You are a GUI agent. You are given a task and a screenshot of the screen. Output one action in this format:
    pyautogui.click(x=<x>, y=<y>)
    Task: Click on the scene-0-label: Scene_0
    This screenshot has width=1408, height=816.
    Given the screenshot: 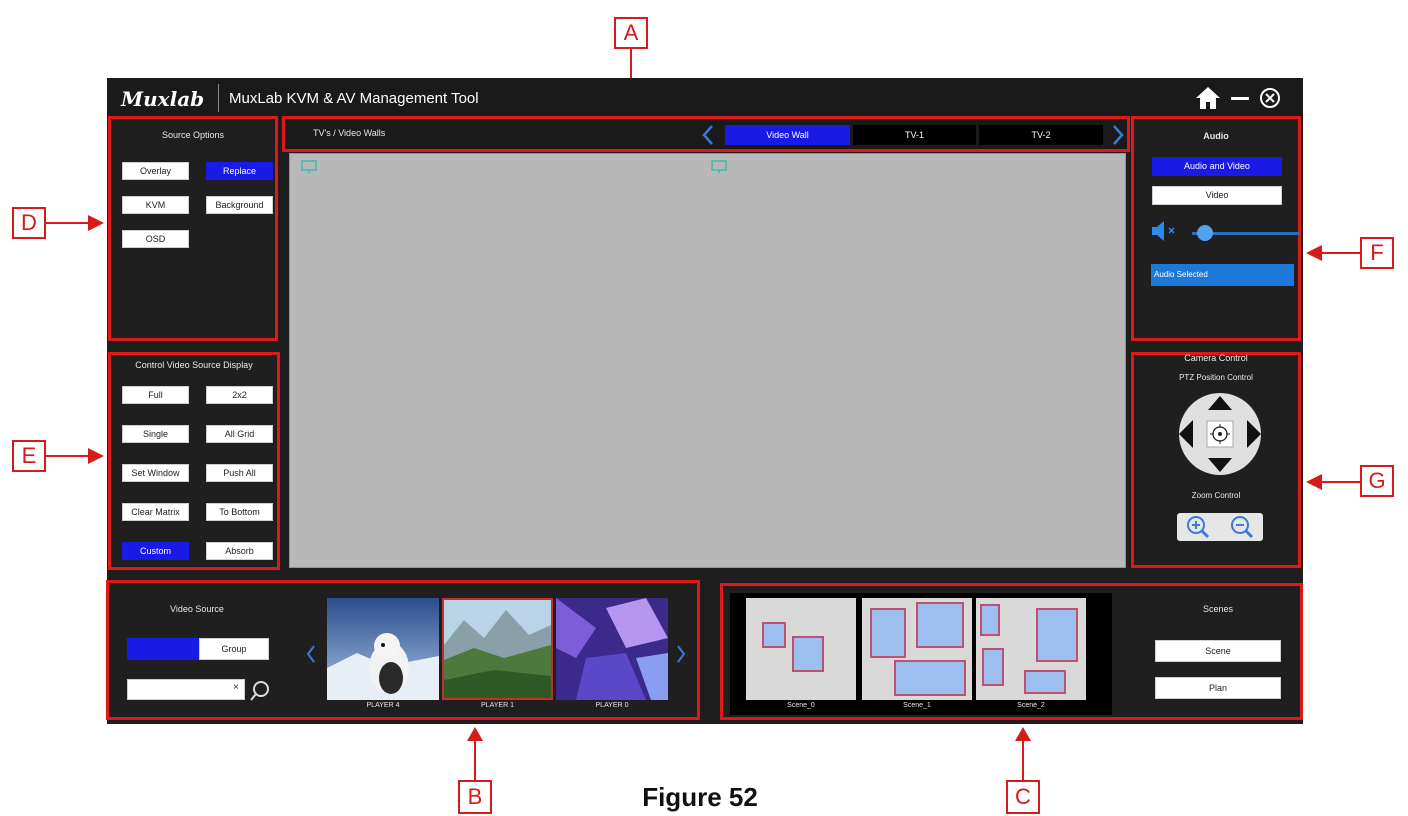 What is the action you would take?
    pyautogui.click(x=801, y=705)
    